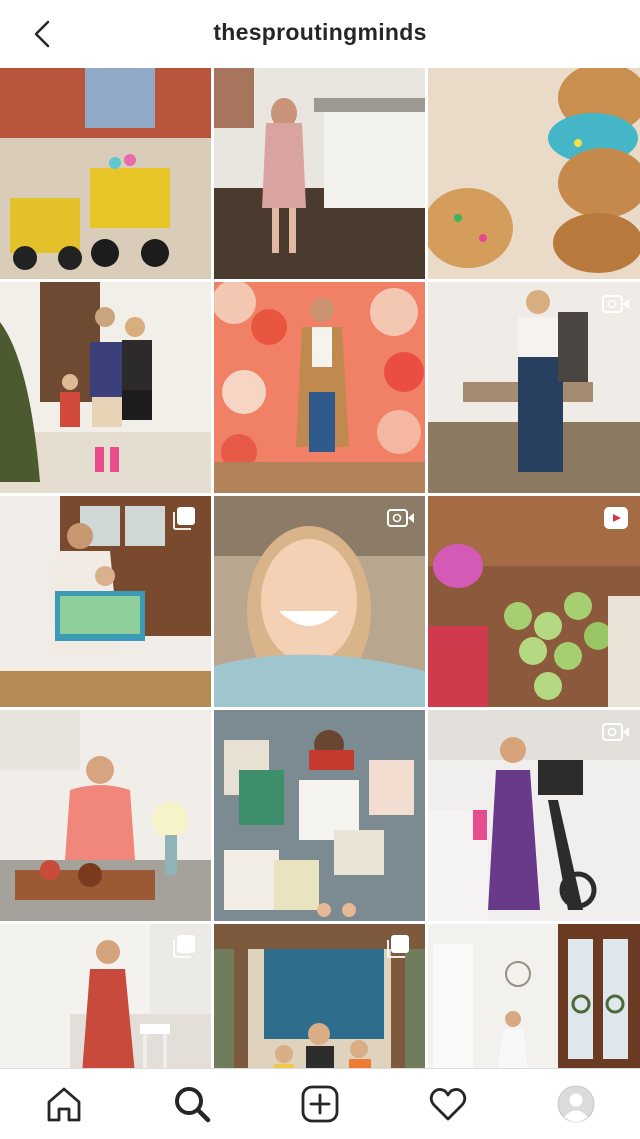 Image resolution: width=640 pixels, height=1139 pixels. I want to click on top-bar: thesproutingminds, so click(320, 34).